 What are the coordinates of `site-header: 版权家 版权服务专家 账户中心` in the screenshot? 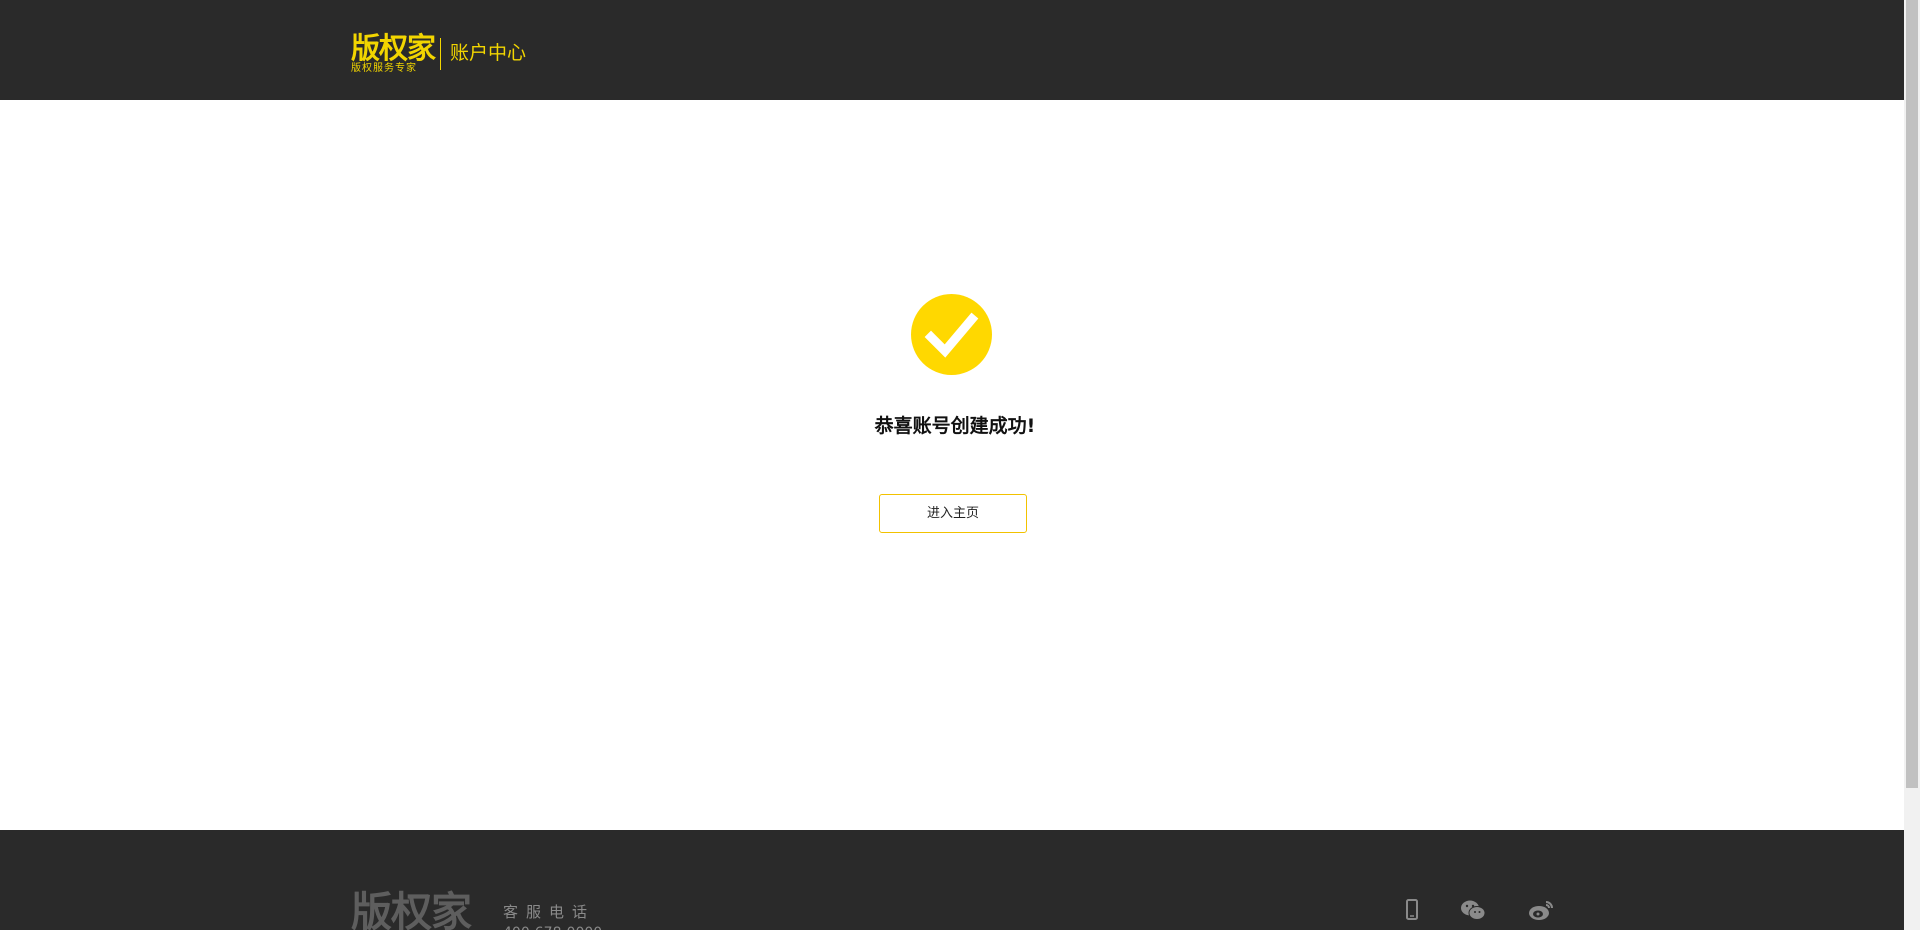 It's located at (952, 50).